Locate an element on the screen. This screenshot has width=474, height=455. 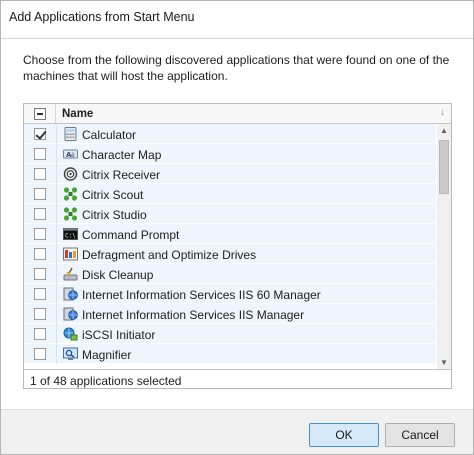
table-row: Magnifier is located at coordinates (230, 354).